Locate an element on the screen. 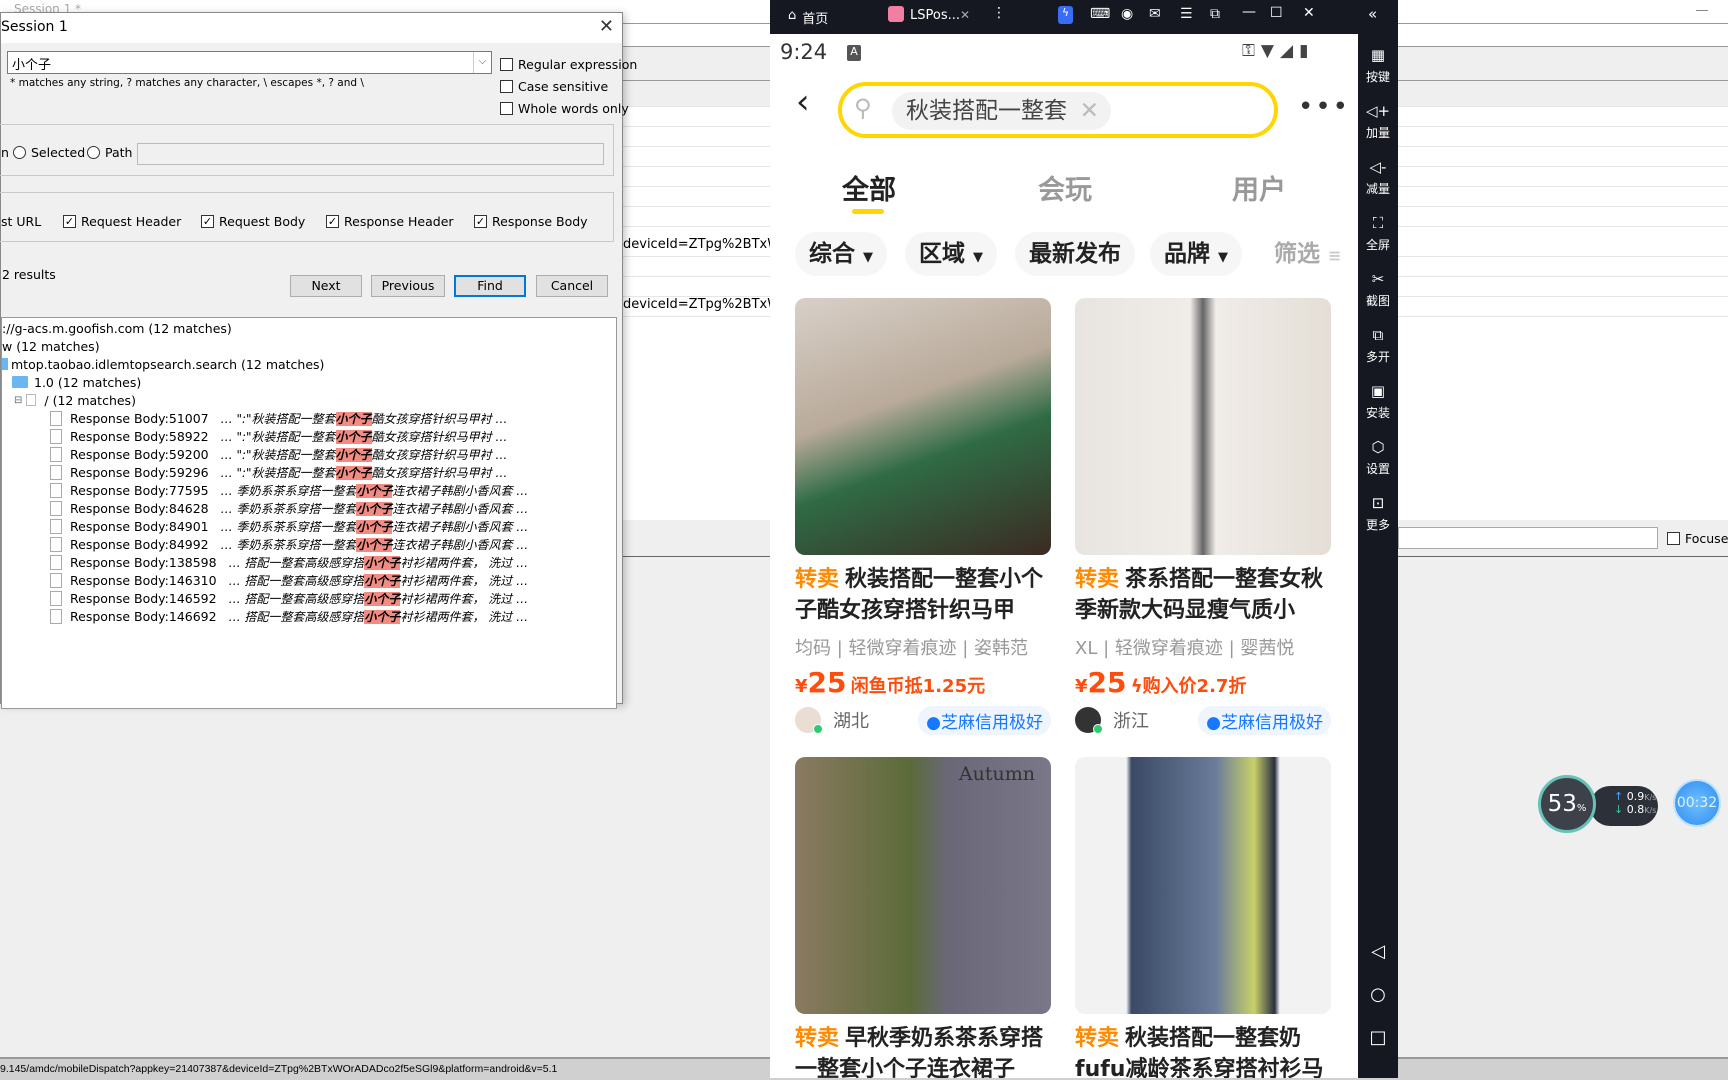 Image resolution: width=1728 pixels, height=1080 pixels. request-header-checkbox: ✓ Request Header is located at coordinates (122, 221).